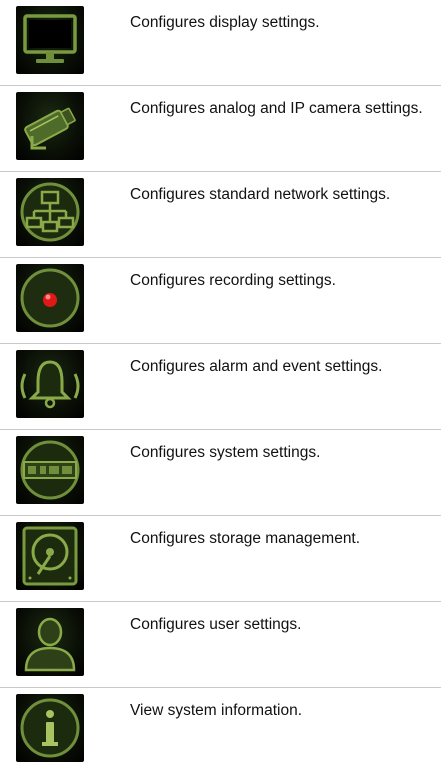 The image size is (441, 774). I want to click on info-icon, so click(50, 728).